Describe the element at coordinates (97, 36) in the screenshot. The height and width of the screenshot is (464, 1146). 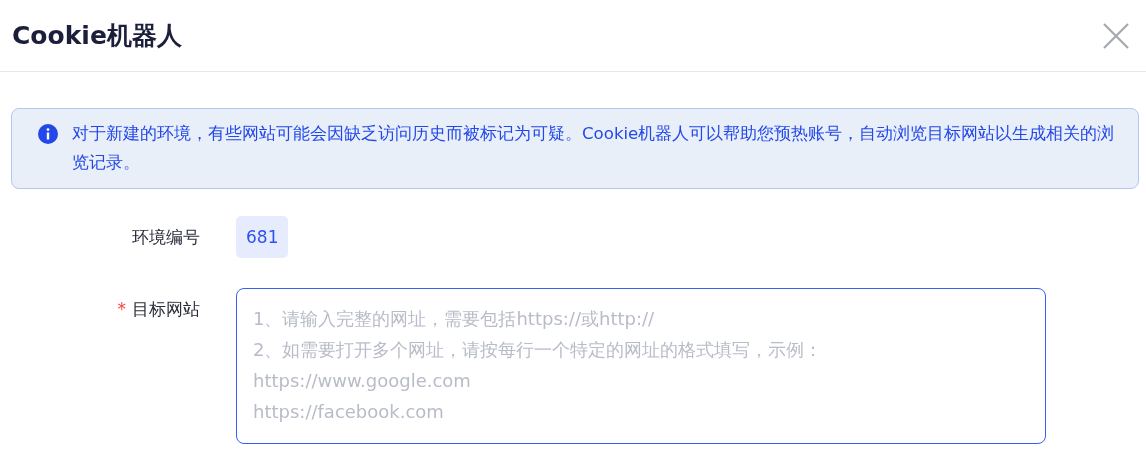
I see `dialog-title: Cookie机器人` at that location.